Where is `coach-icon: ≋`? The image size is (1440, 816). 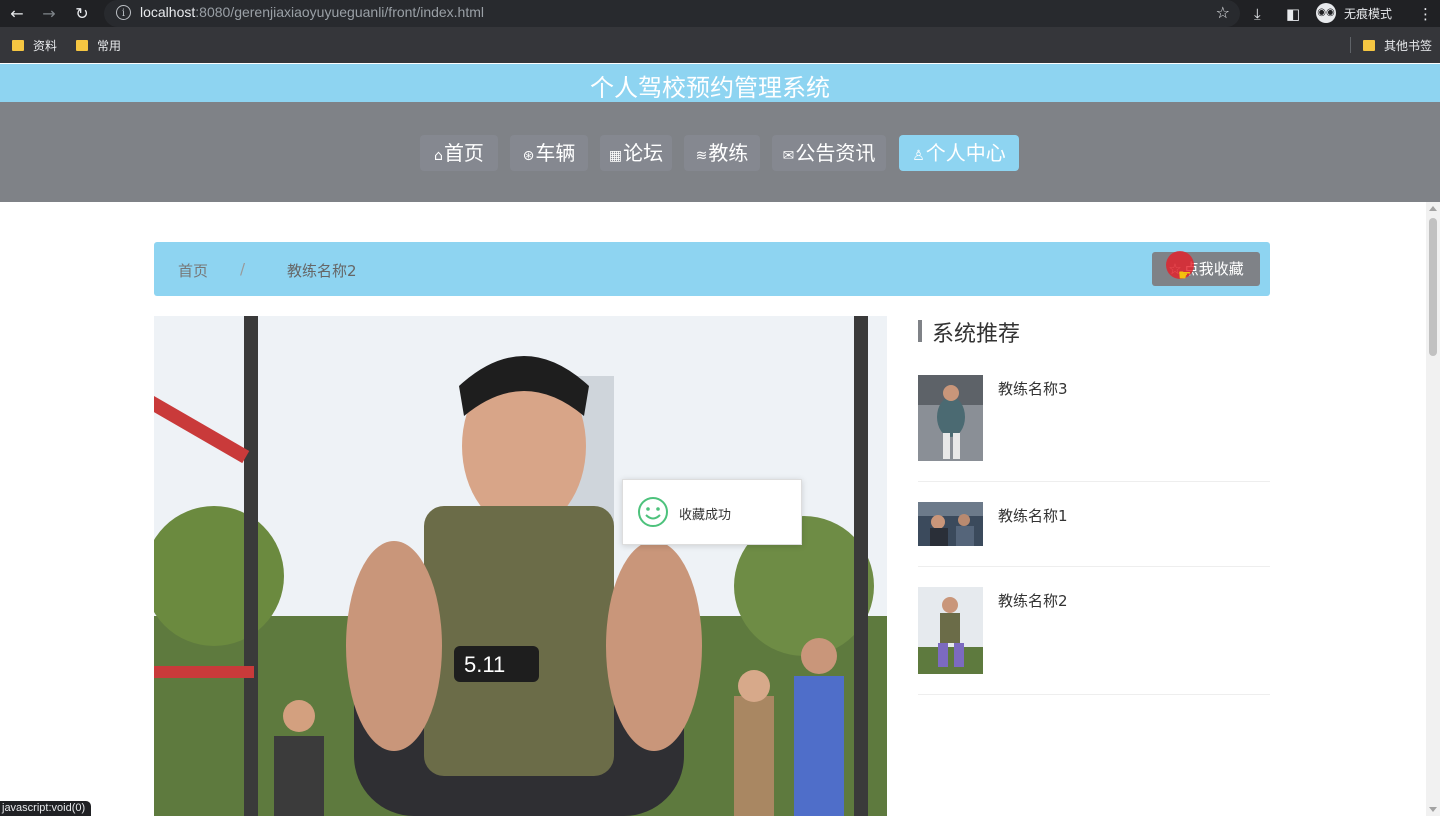 coach-icon: ≋ is located at coordinates (701, 156).